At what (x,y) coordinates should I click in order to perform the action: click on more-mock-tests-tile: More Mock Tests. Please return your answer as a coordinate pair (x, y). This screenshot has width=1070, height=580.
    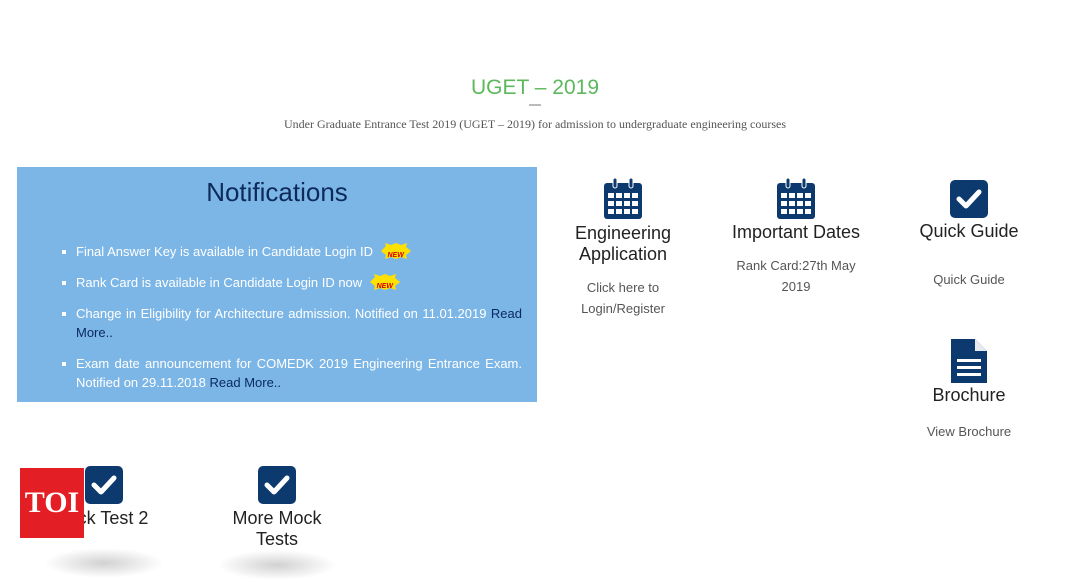
    Looking at the image, I should click on (277, 508).